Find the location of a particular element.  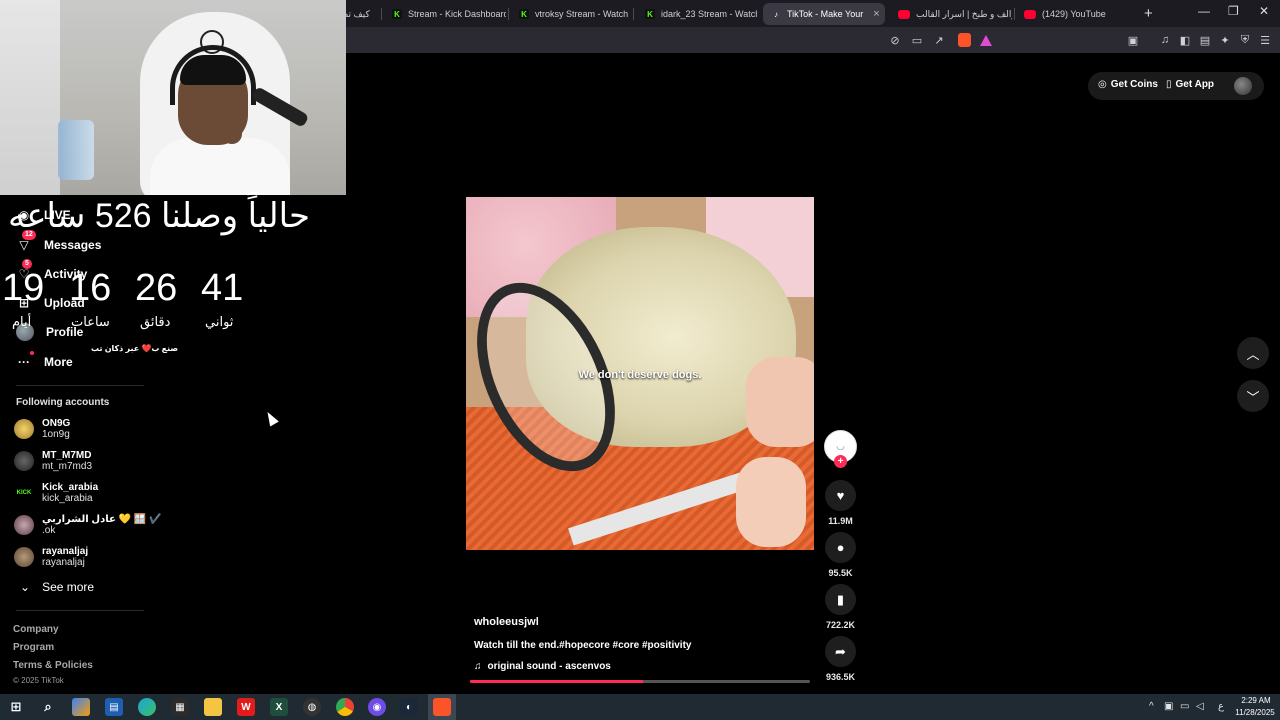

tab-title: (1429) YouTube is located at coordinates (1074, 14).